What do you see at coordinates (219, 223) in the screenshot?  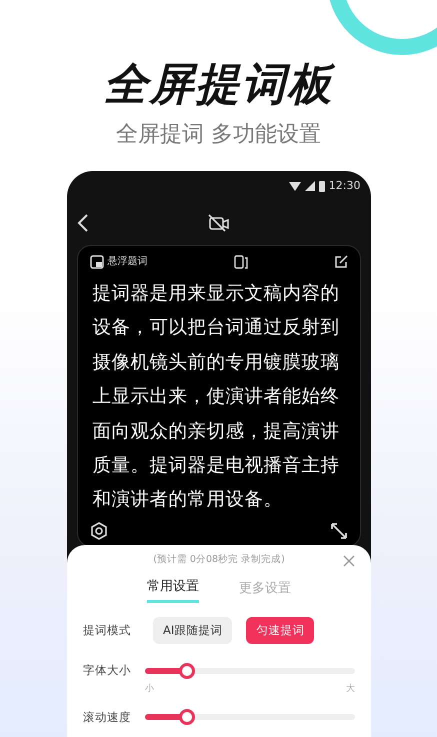 I see `camera-off-icon` at bounding box center [219, 223].